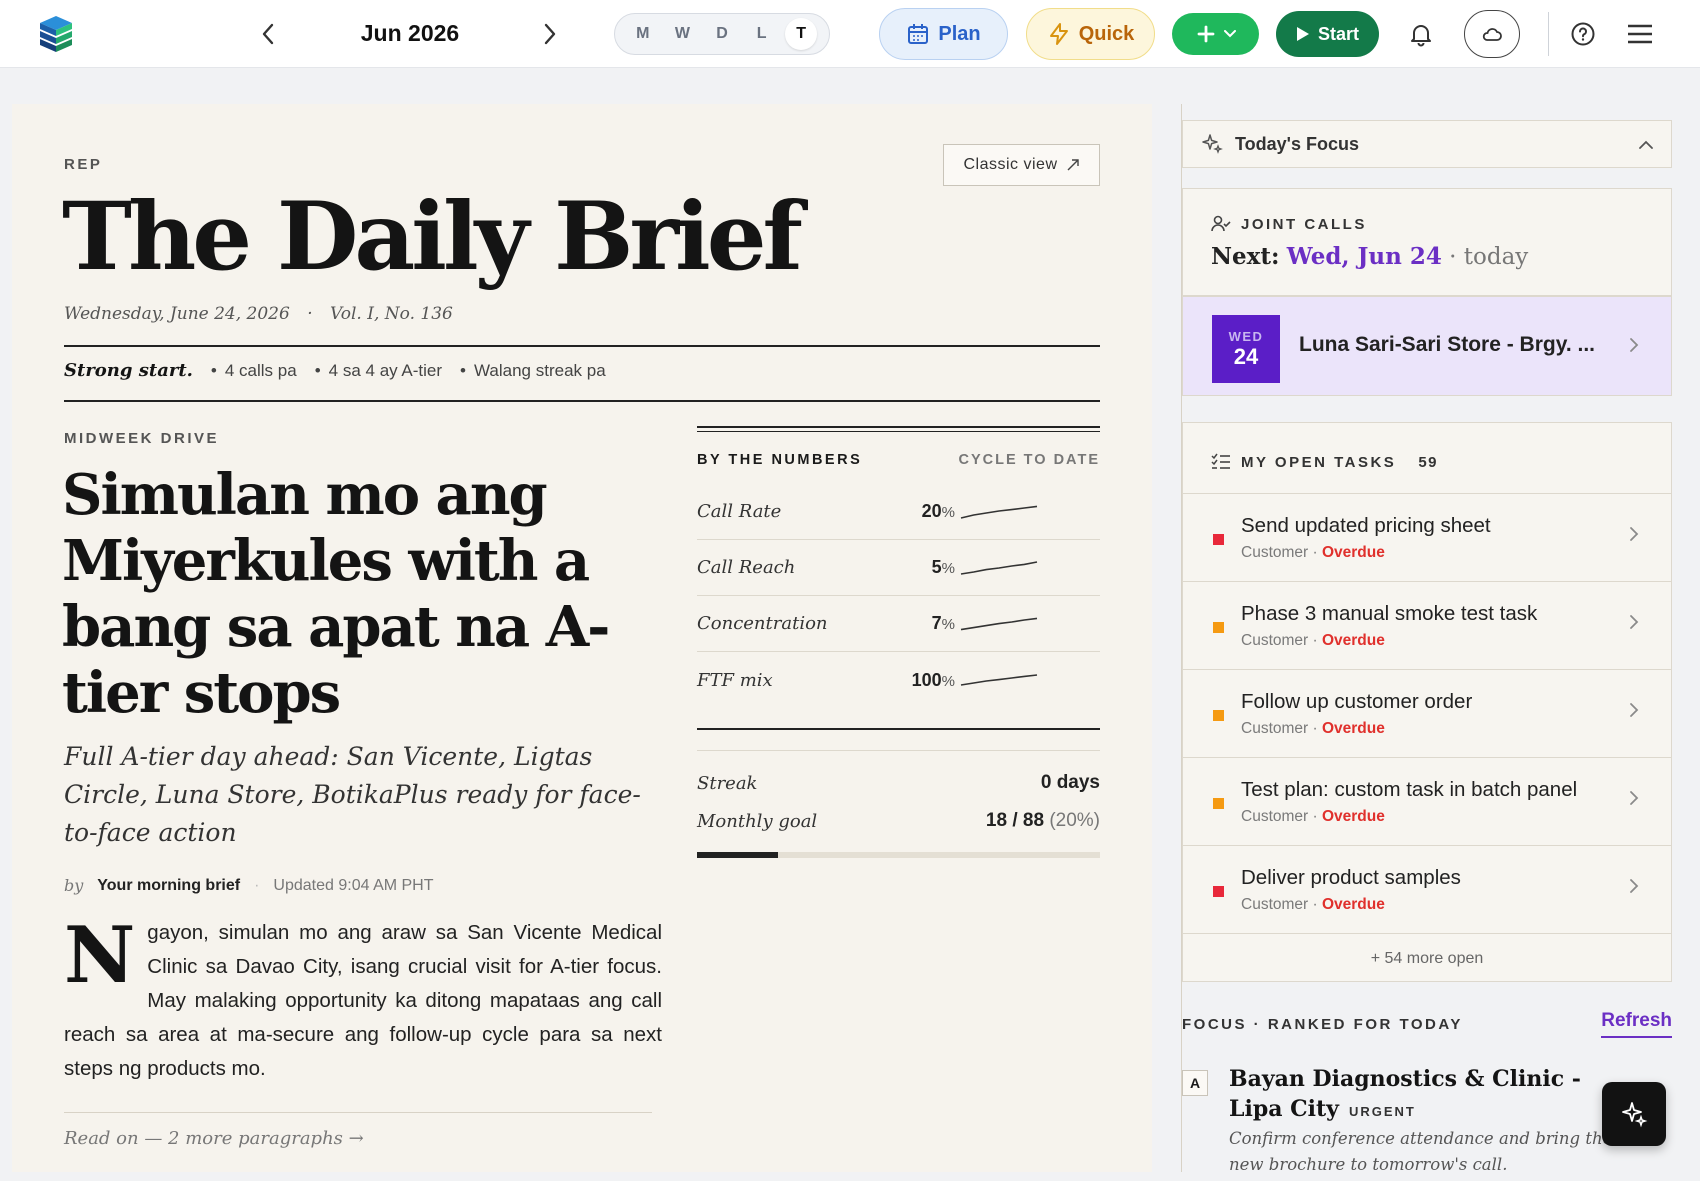 This screenshot has height=1181, width=1700. I want to click on next-joint-call: Next: Wed, Jun 24 · today, so click(1369, 256).